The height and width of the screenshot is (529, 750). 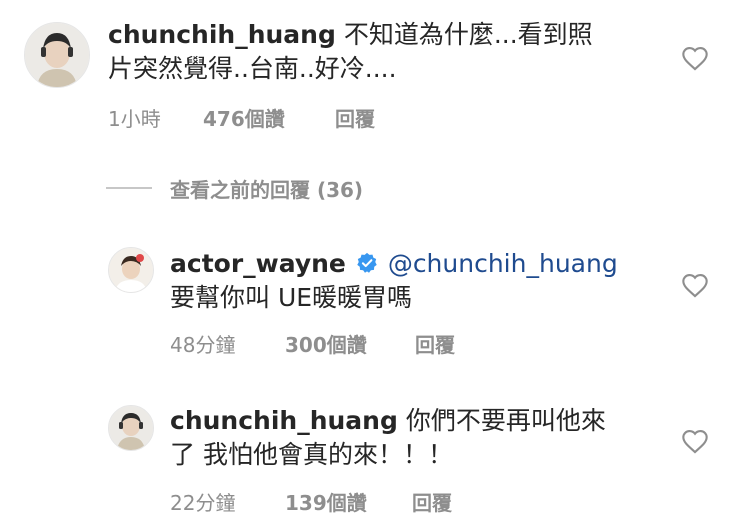 What do you see at coordinates (468, 34) in the screenshot?
I see `comment-body-line1: 不知道為什麼...看到照` at bounding box center [468, 34].